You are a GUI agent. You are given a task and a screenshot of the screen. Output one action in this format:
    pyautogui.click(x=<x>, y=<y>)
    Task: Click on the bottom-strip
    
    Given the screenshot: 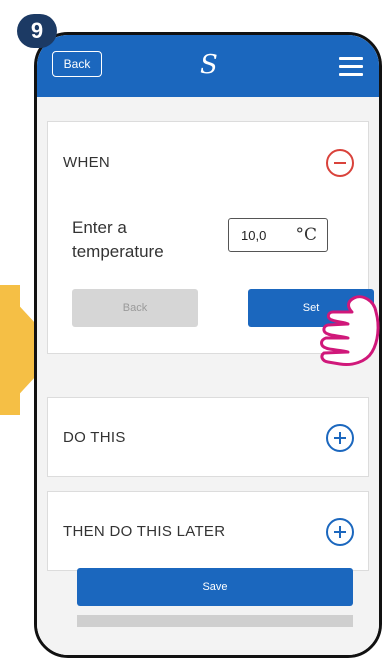 What is the action you would take?
    pyautogui.click(x=215, y=621)
    